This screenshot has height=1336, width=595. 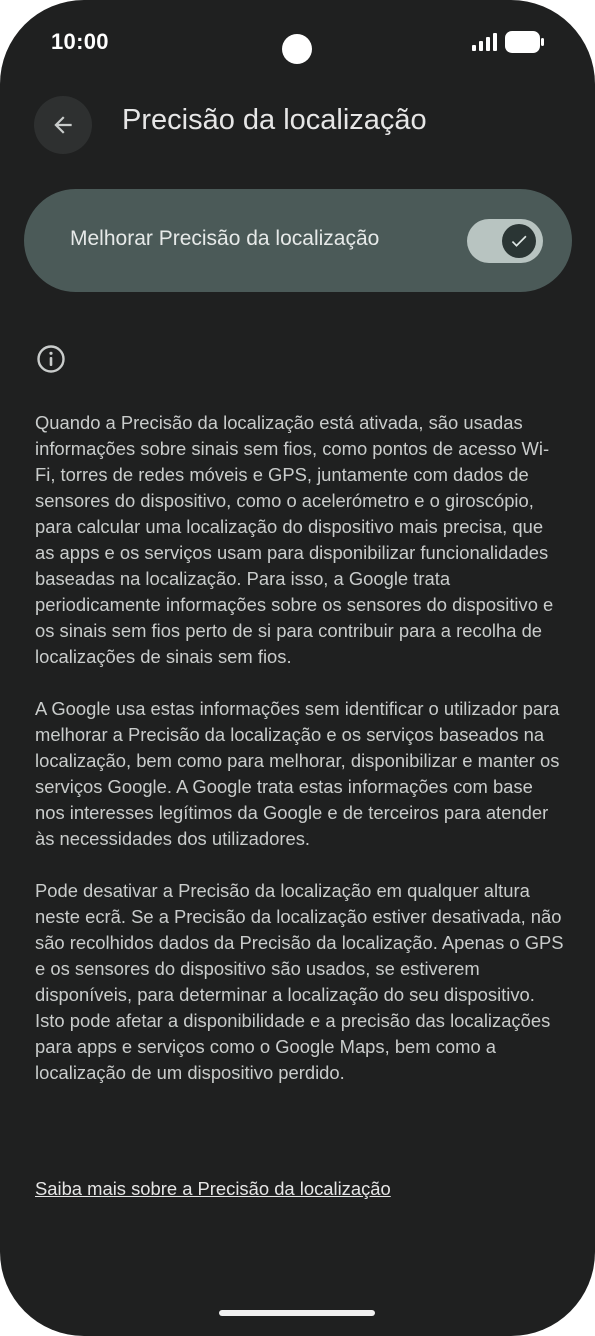 What do you see at coordinates (225, 238) in the screenshot?
I see `toggle-label: Melhorar Precisão da localização` at bounding box center [225, 238].